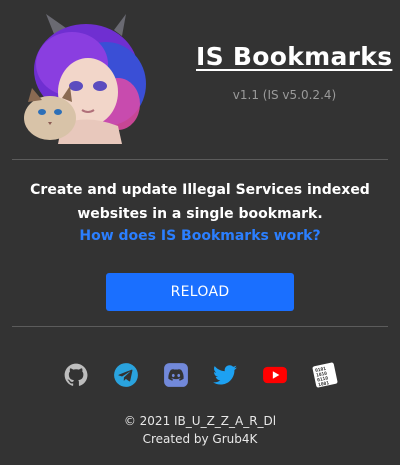 The image size is (400, 465). I want to click on reload-button: RELOAD, so click(200, 292).